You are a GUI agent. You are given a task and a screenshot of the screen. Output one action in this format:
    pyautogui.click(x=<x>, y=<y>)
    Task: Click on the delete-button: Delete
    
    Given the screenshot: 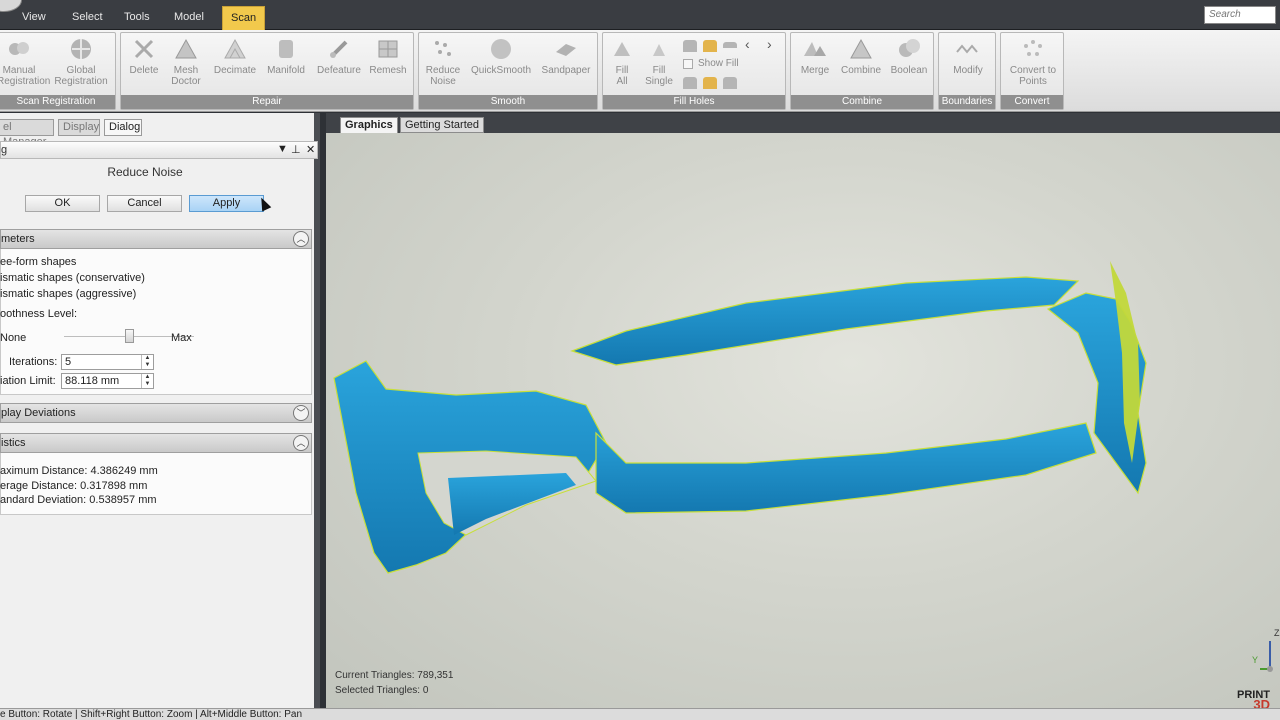 What is the action you would take?
    pyautogui.click(x=144, y=56)
    